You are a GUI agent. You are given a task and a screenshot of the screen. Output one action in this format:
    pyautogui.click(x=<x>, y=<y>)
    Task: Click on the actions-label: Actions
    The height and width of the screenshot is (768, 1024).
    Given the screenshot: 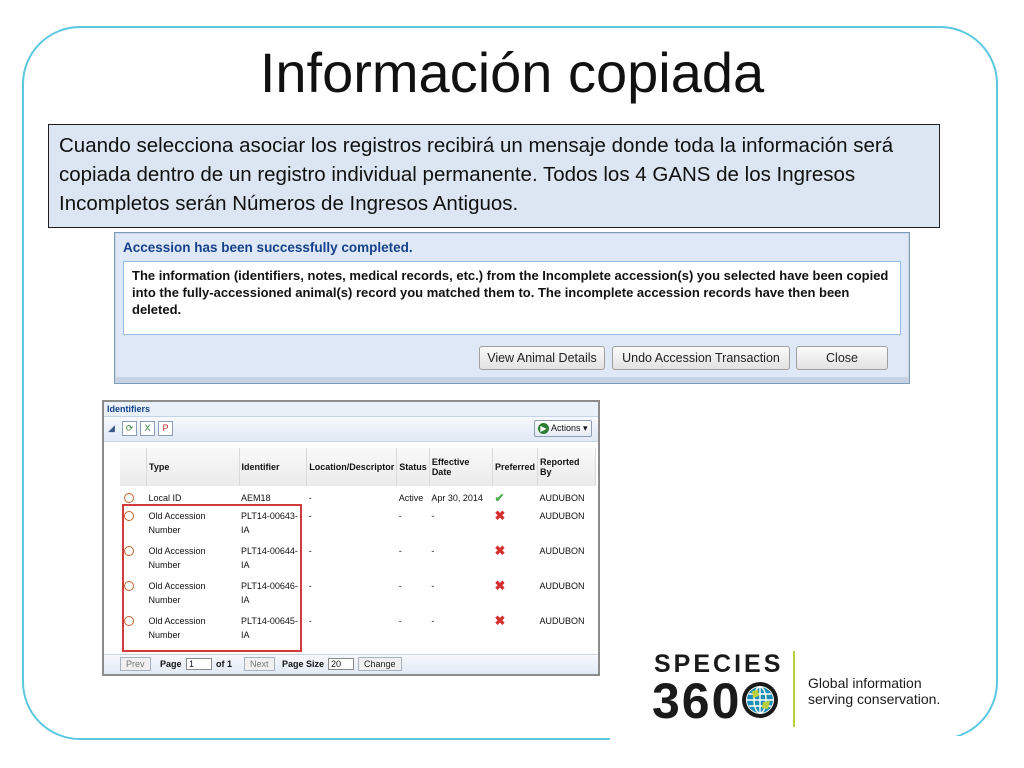 What is the action you would take?
    pyautogui.click(x=566, y=428)
    